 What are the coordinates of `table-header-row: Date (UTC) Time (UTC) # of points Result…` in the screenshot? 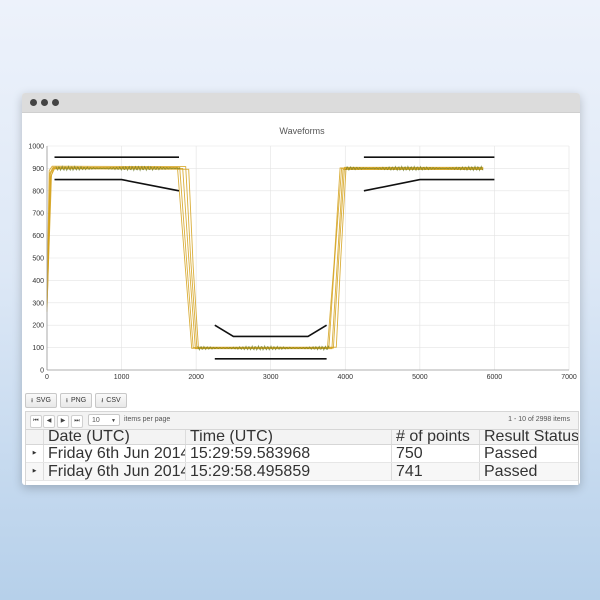 It's located at (302, 437).